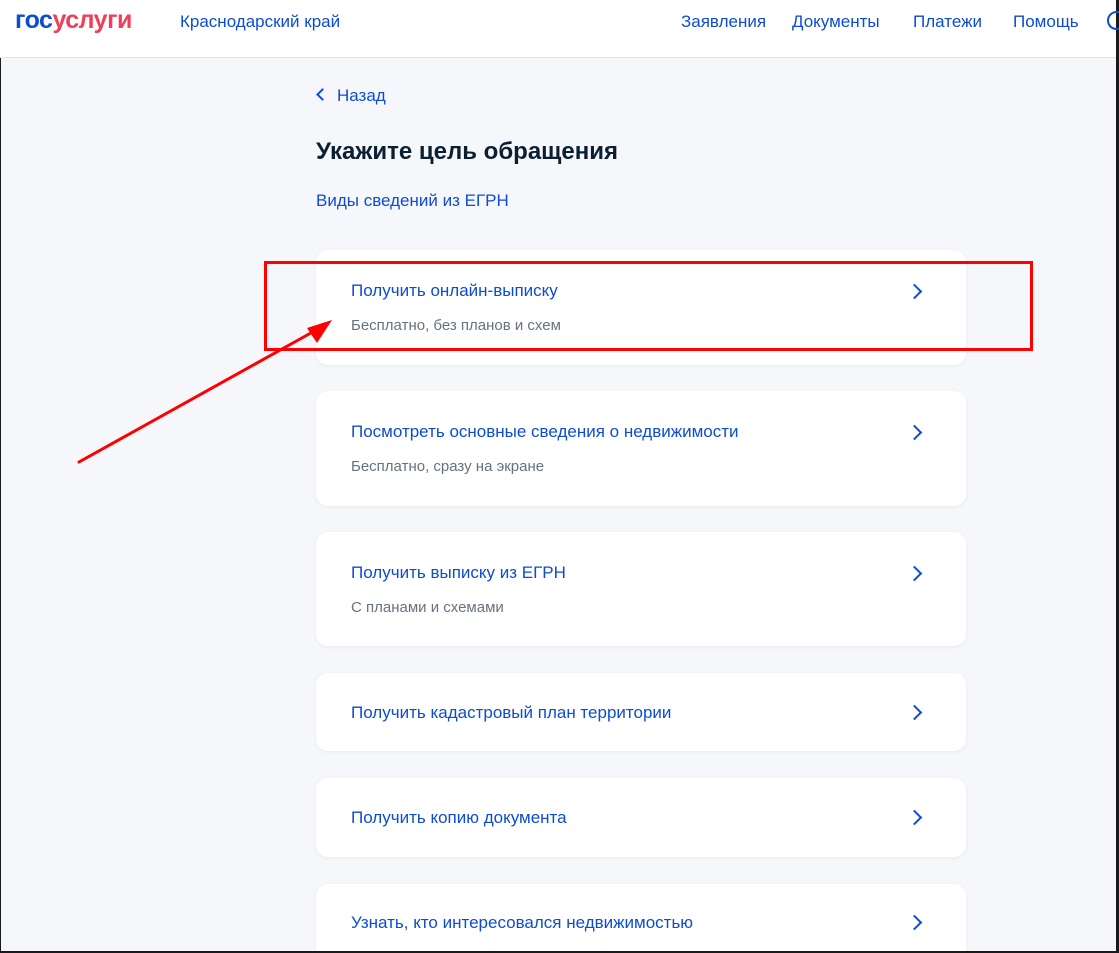  I want to click on option-title: Получить выписку из ЕГРН, so click(458, 572).